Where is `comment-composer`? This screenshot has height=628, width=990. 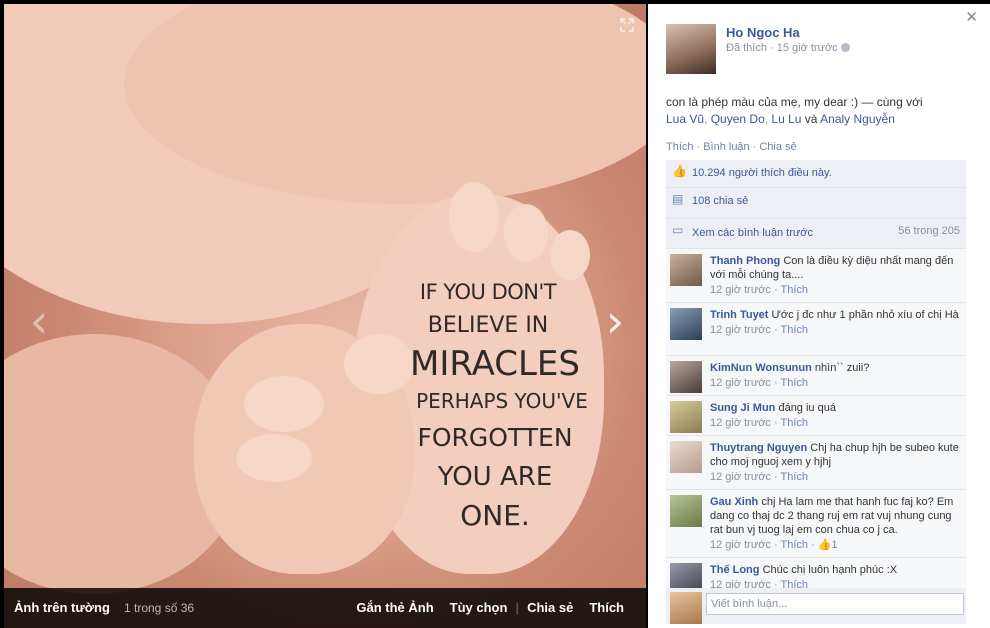
comment-composer is located at coordinates (816, 606).